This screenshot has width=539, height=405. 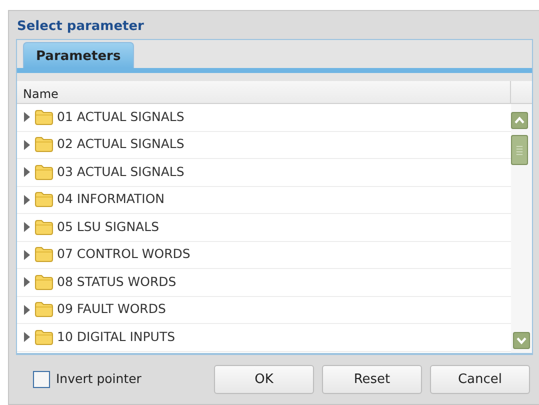 What do you see at coordinates (99, 379) in the screenshot?
I see `checkbox-label: Invert pointer` at bounding box center [99, 379].